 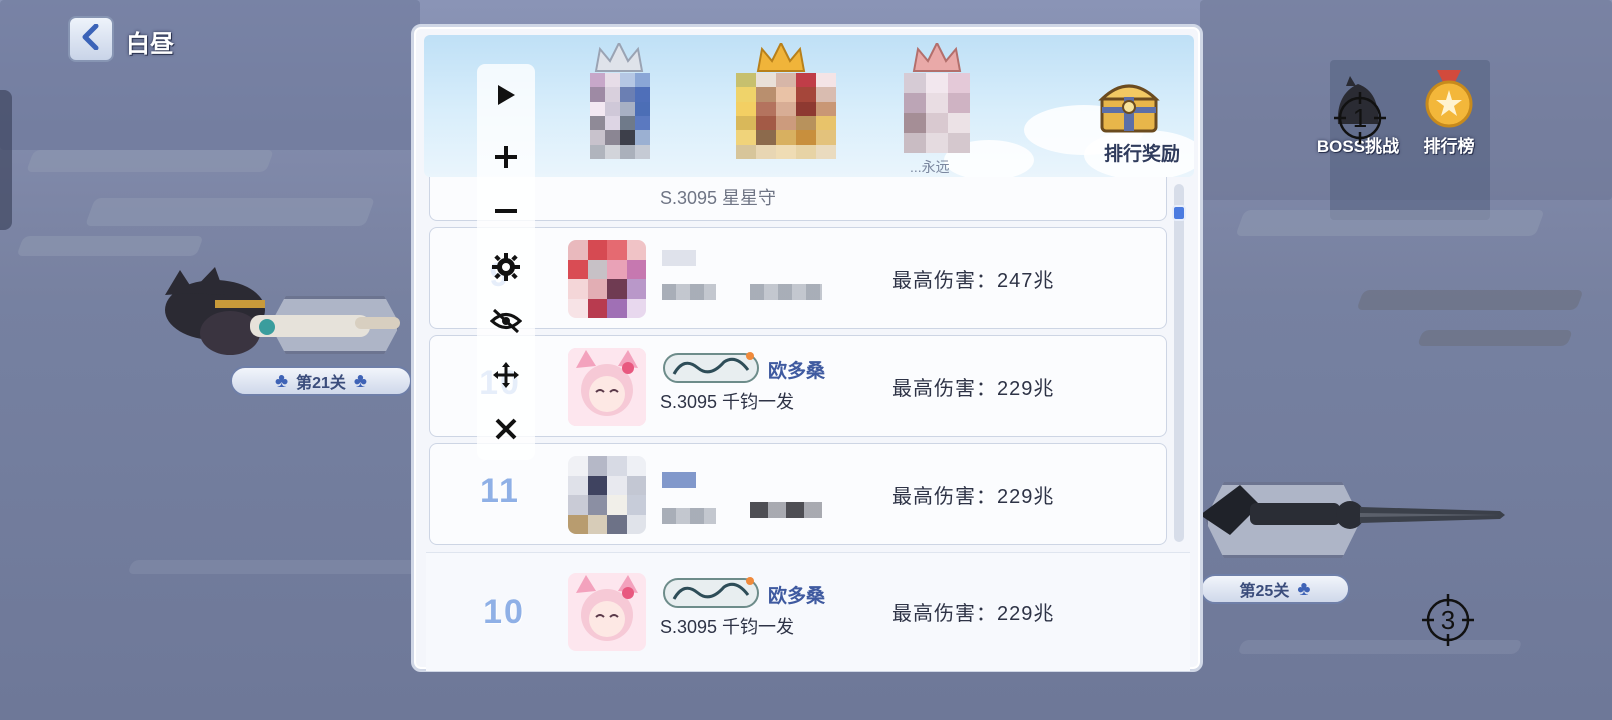 I want to click on stage-plate-label: 第21关, so click(x=321, y=383).